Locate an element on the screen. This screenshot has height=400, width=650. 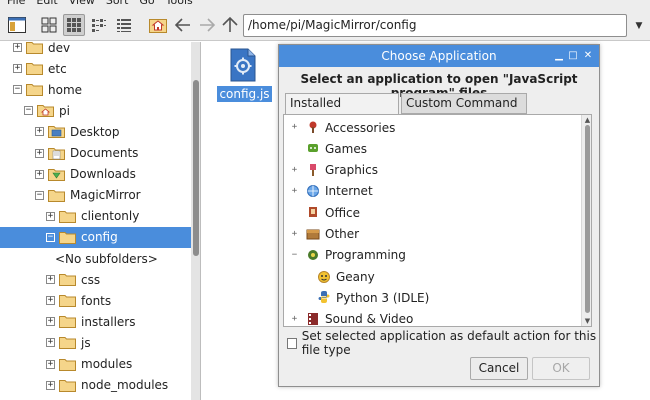
compact-view-icon is located at coordinates (99, 25).